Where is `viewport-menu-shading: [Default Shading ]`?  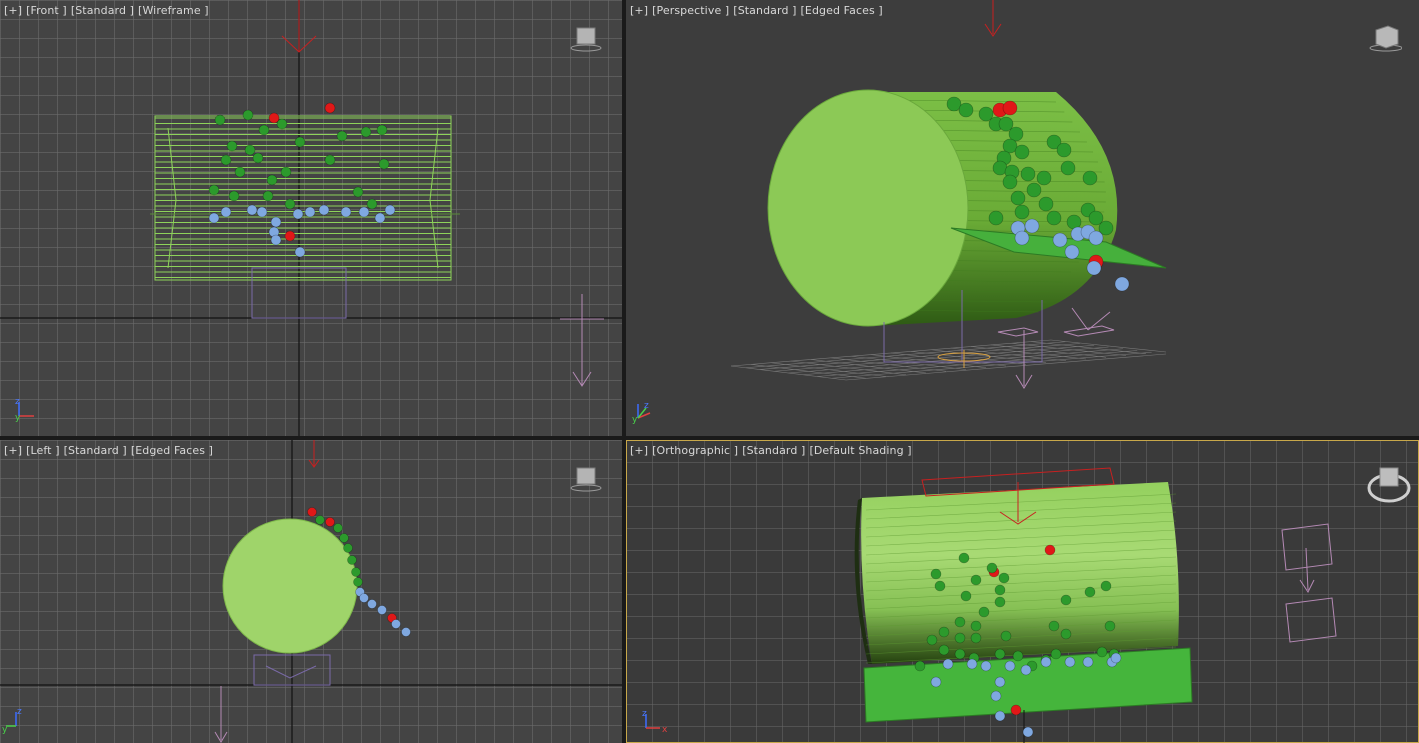
viewport-menu-shading: [Default Shading ] is located at coordinates (860, 450).